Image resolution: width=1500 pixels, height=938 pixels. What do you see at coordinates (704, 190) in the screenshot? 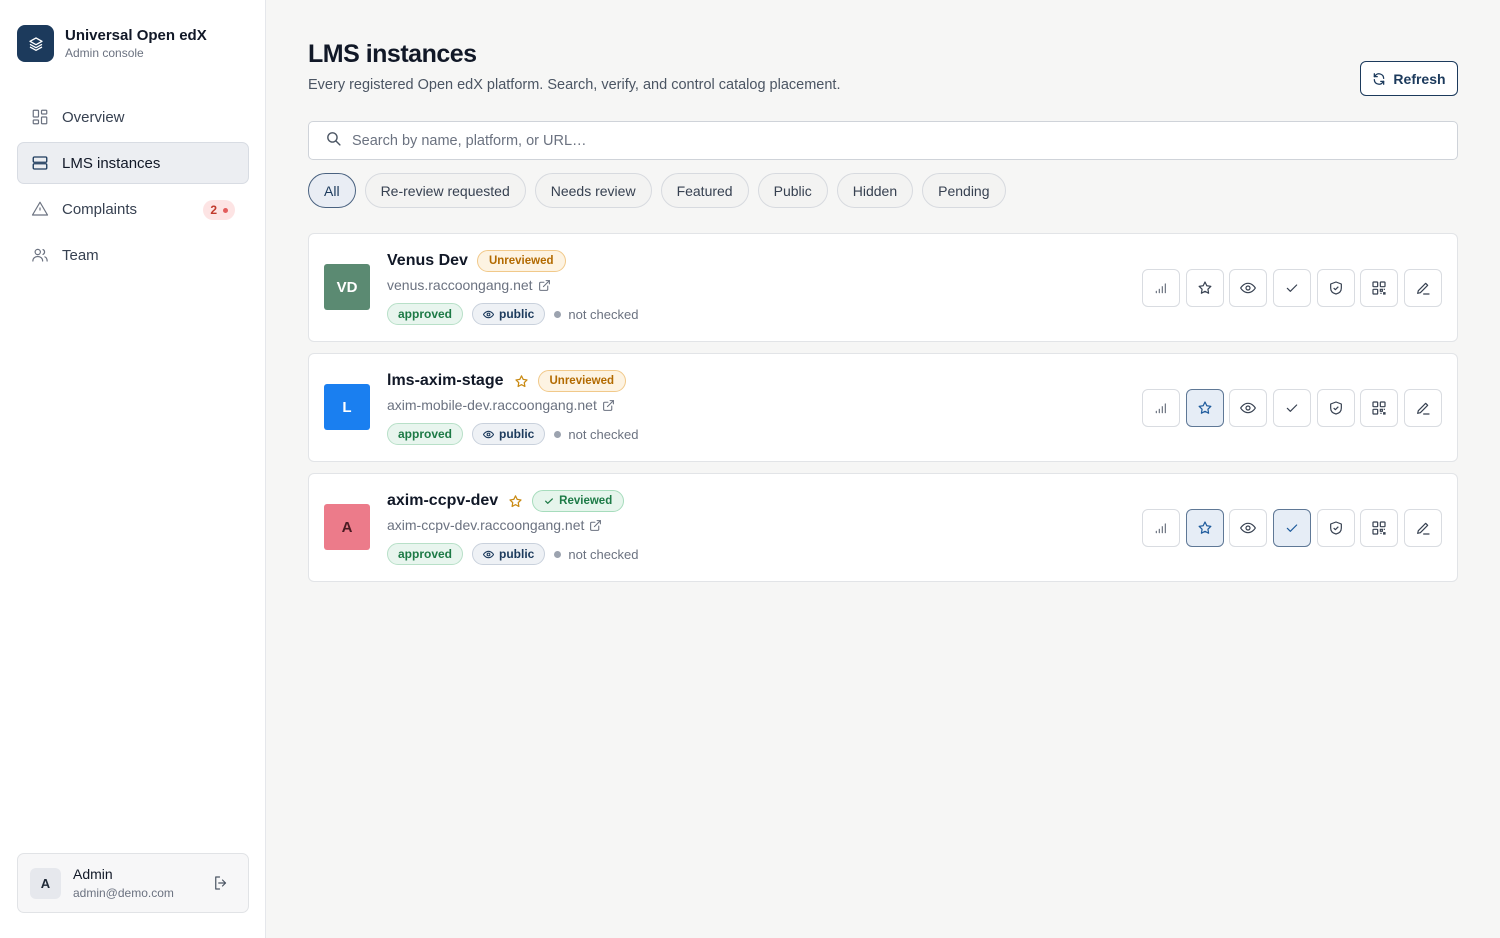
I see `filter-featured: Featured` at bounding box center [704, 190].